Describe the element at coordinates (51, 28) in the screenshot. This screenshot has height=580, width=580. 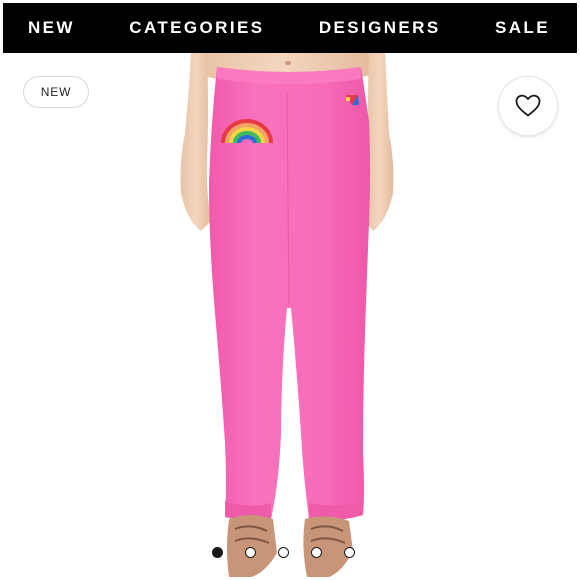
I see `nav-item-new: NEW` at that location.